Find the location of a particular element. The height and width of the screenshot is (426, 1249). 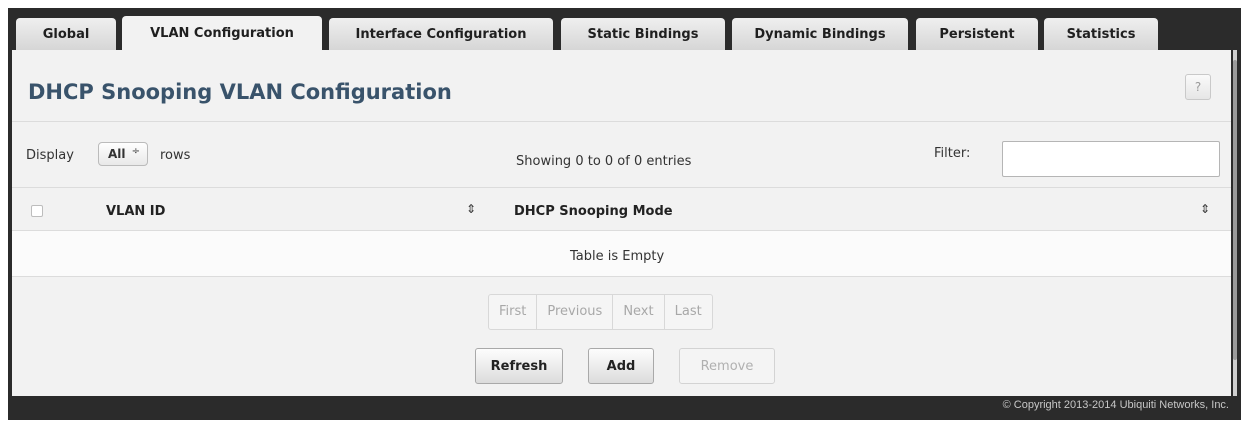

rows-select: All ÷ is located at coordinates (123, 154).